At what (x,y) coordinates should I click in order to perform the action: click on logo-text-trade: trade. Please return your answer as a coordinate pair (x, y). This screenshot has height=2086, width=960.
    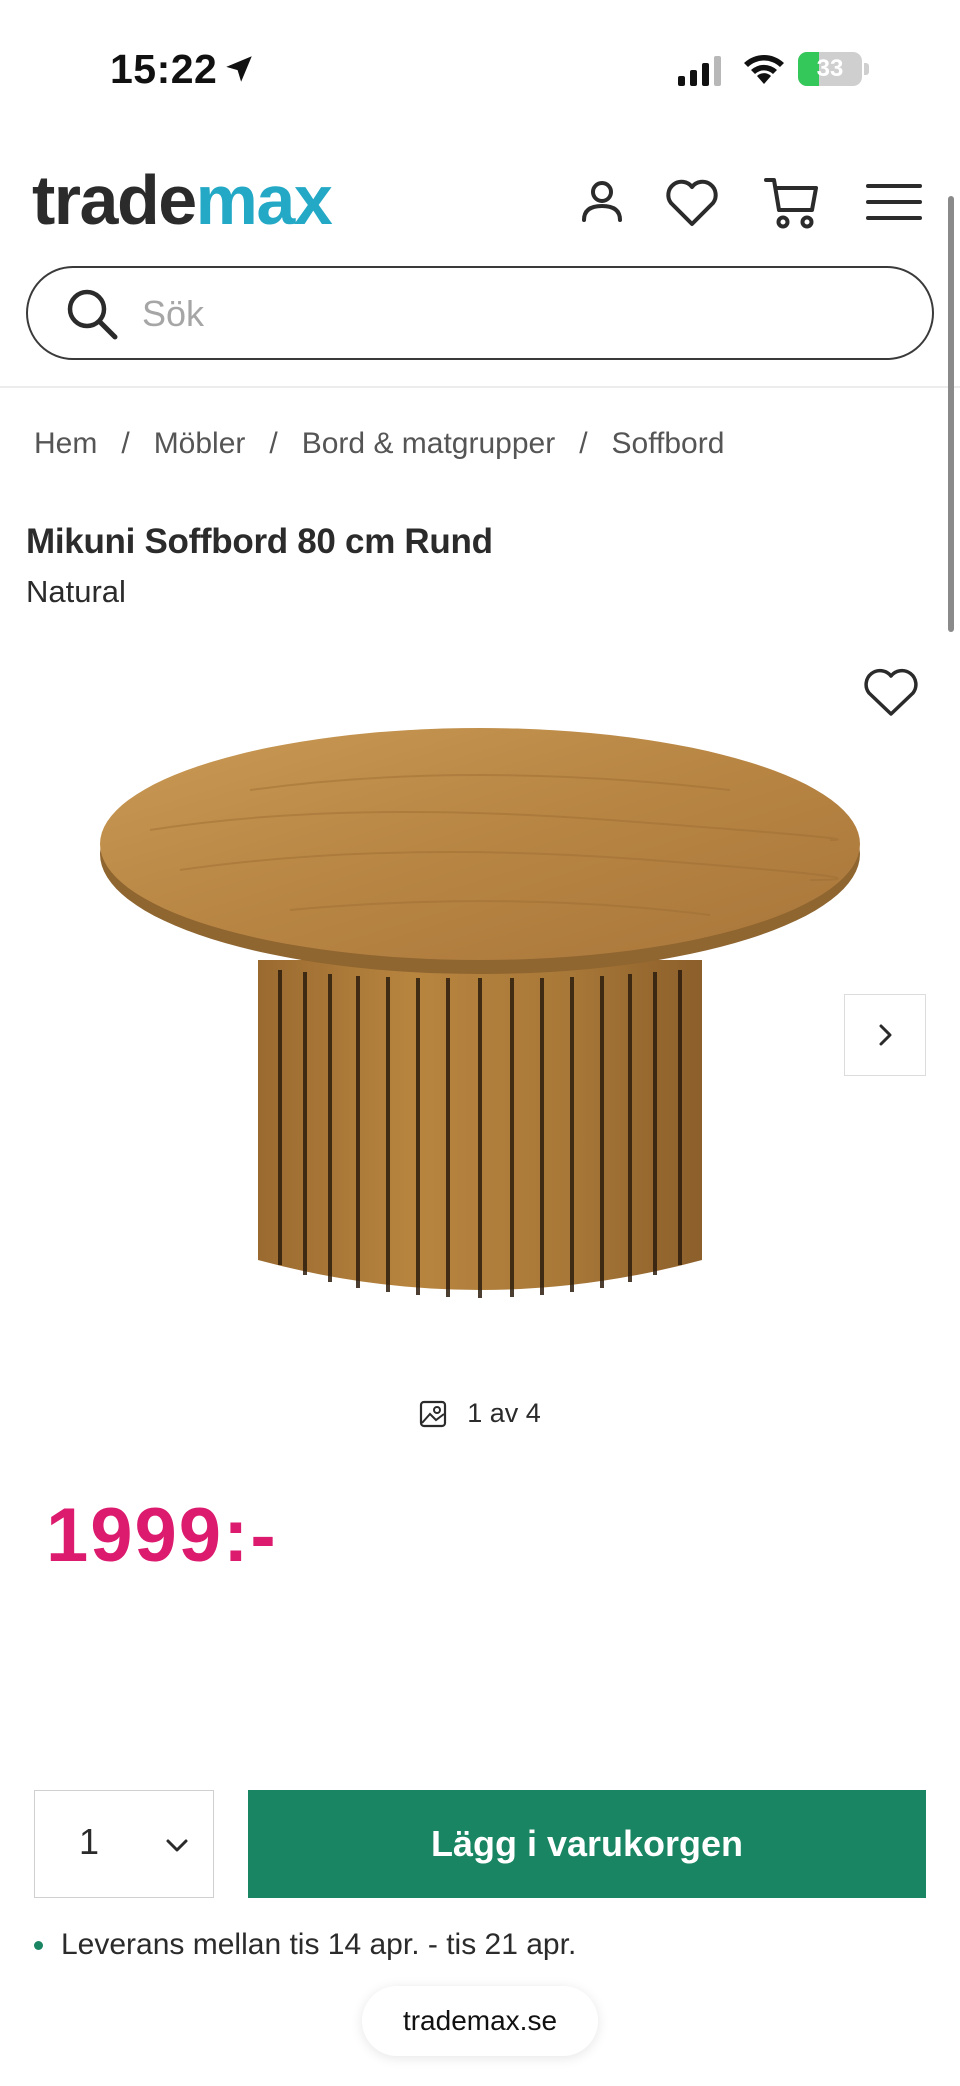
    Looking at the image, I should click on (114, 200).